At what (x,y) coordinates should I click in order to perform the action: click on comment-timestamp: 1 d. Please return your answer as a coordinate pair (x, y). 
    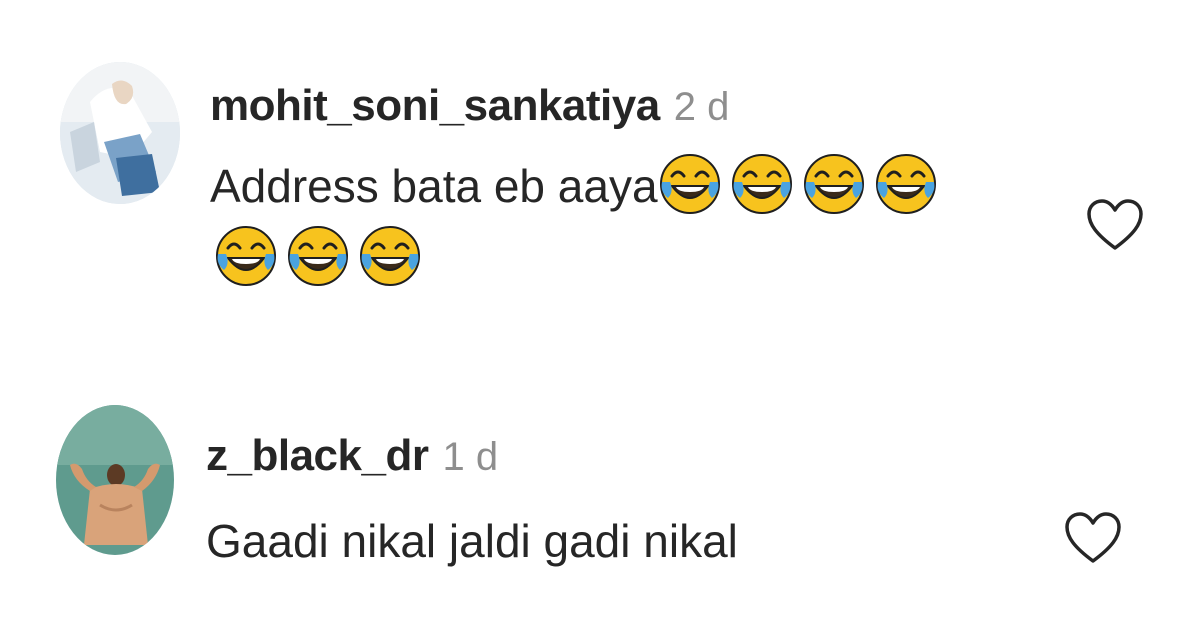
    Looking at the image, I should click on (470, 457).